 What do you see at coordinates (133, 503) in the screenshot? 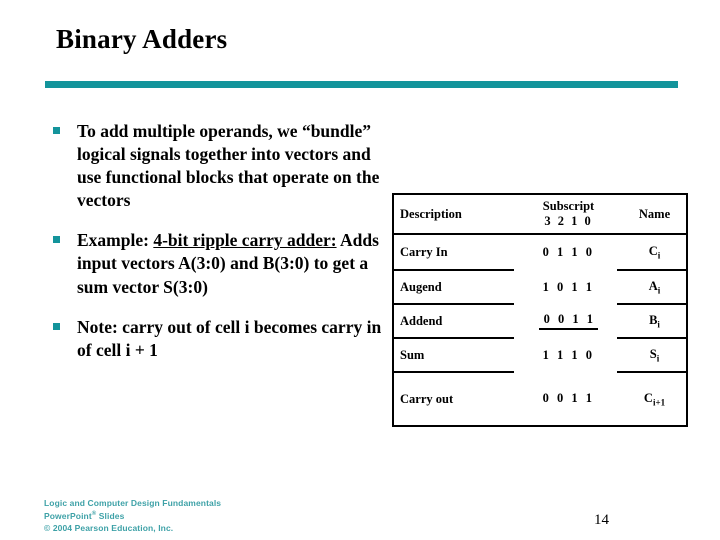
I see `credit-line-title: Logic and Computer Design Fundamentals` at bounding box center [133, 503].